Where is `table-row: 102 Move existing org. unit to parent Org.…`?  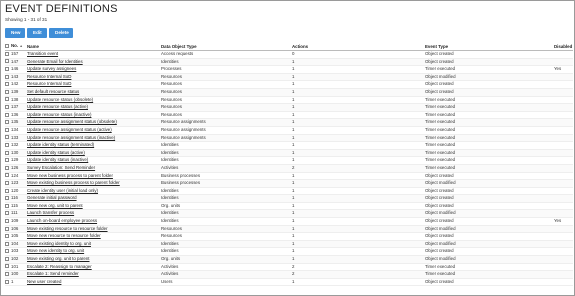
table-row: 102 Move existing org. unit to parent Org.… is located at coordinates (289, 259).